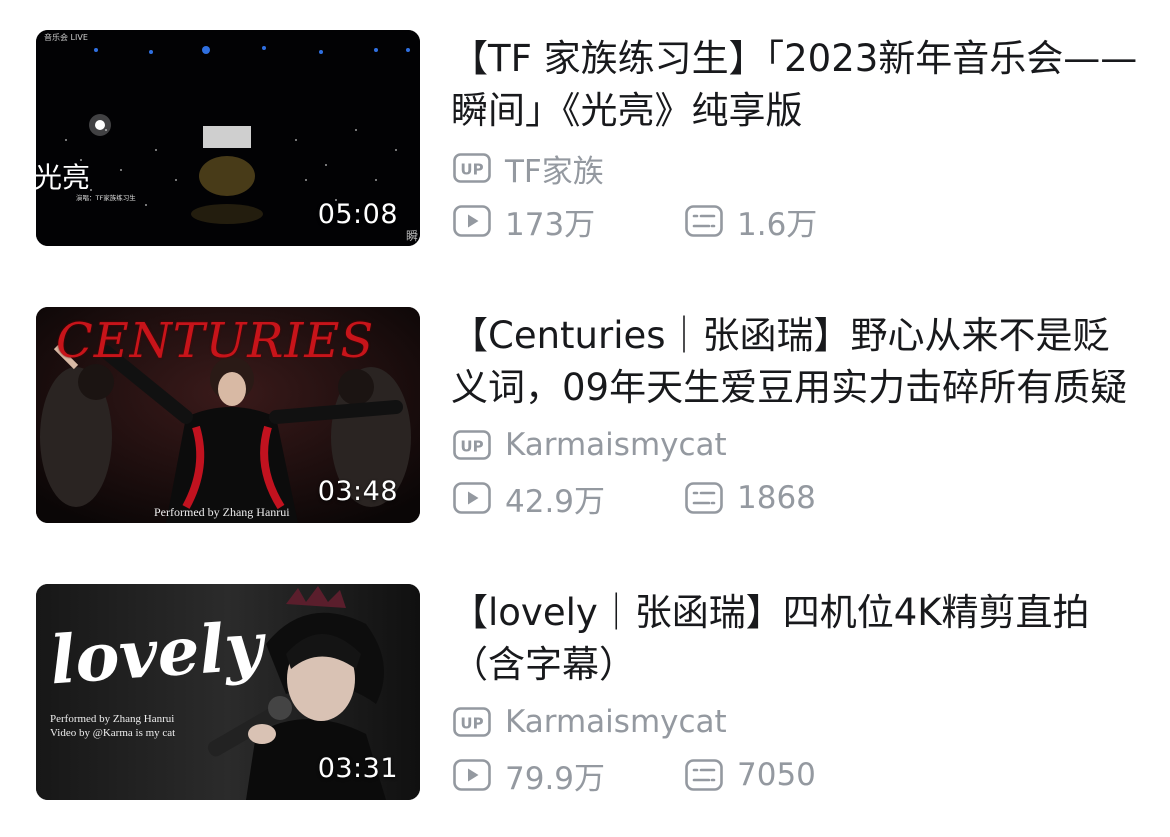 The image size is (1170, 837). I want to click on stats-row: 173万 1.6万, so click(635, 221).